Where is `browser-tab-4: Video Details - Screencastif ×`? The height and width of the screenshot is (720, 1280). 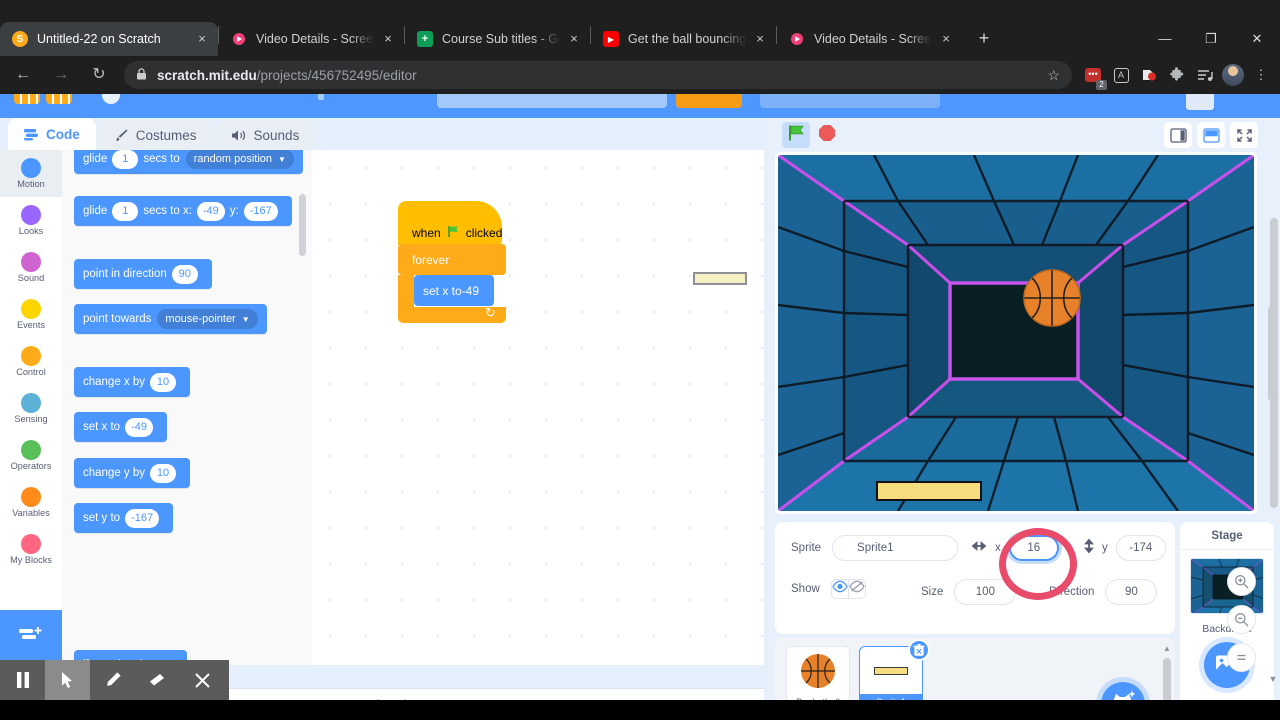 browser-tab-4: Video Details - Screencastif × is located at coordinates (869, 39).